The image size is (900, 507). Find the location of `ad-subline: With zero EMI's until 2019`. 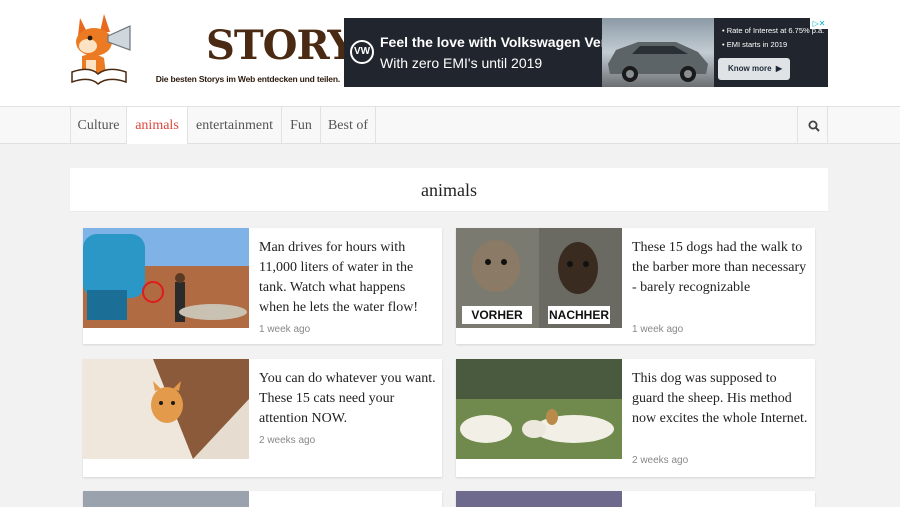

ad-subline: With zero EMI's until 2019 is located at coordinates (461, 63).